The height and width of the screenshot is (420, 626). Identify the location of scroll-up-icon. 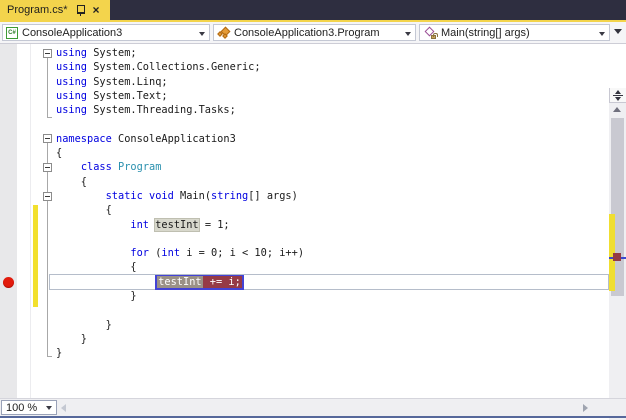
(617, 109).